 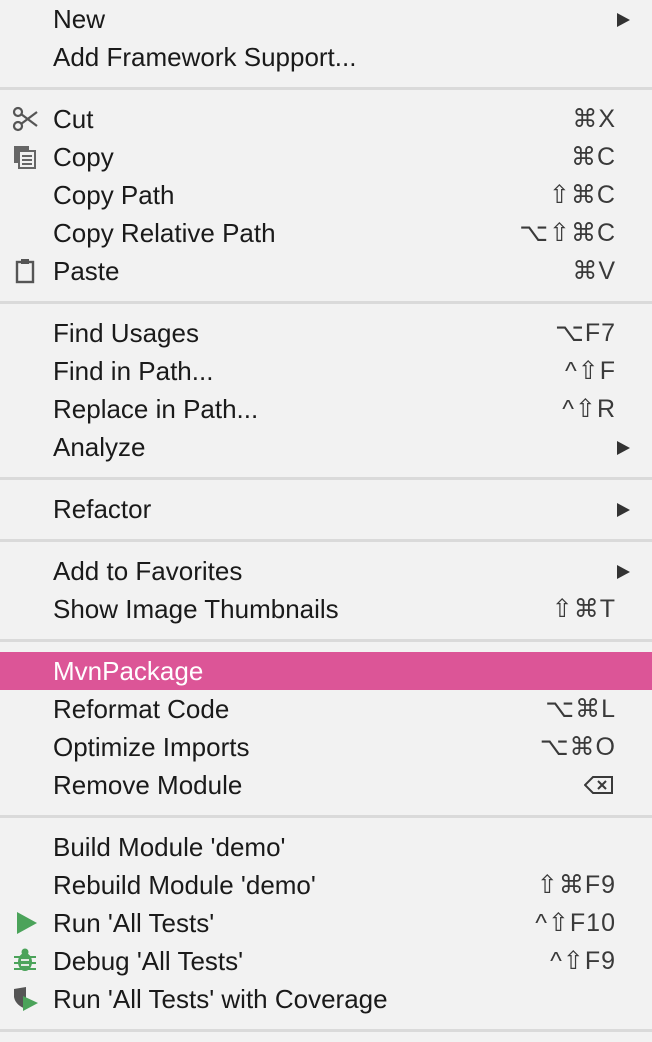 I want to click on menu-item-label: Analyze, so click(x=99, y=447).